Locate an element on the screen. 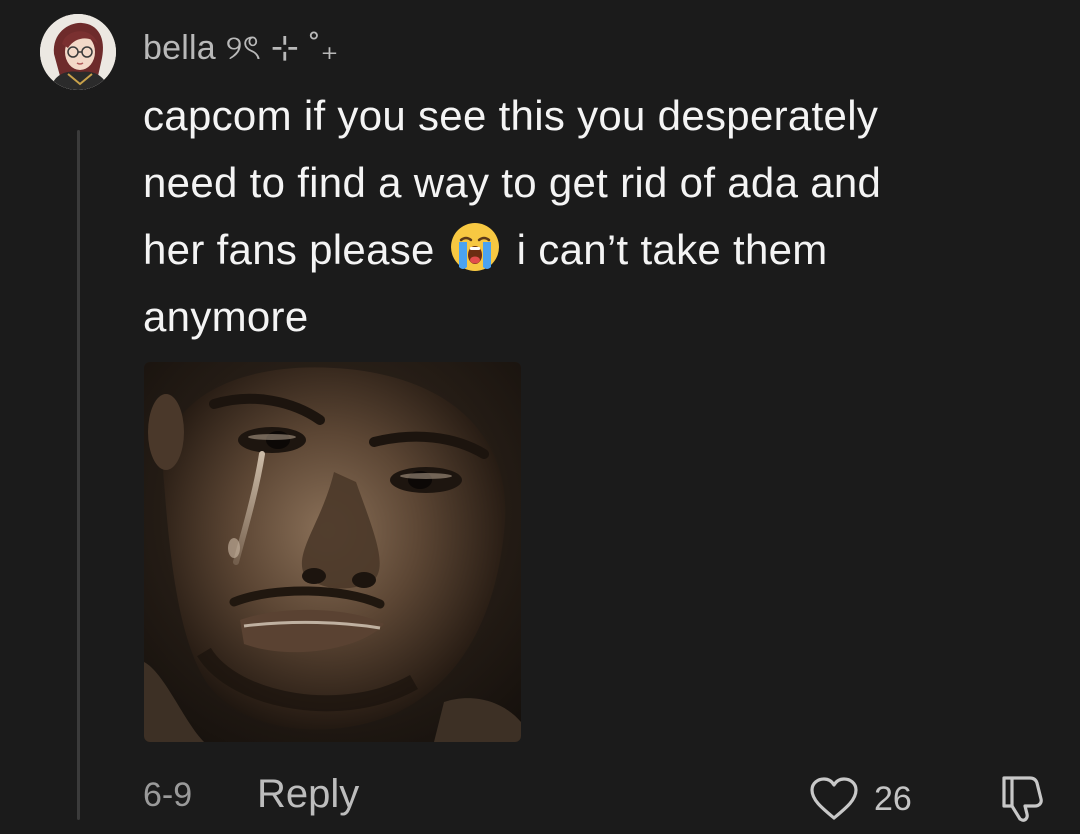 This screenshot has width=1080, height=834. comment-text-line: capcom if you see this you desperately is located at coordinates (511, 115).